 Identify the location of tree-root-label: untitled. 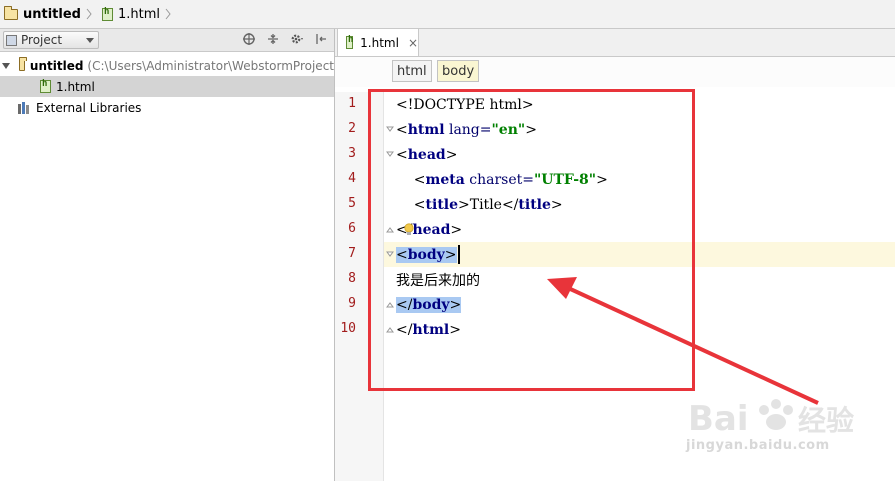
(56, 65).